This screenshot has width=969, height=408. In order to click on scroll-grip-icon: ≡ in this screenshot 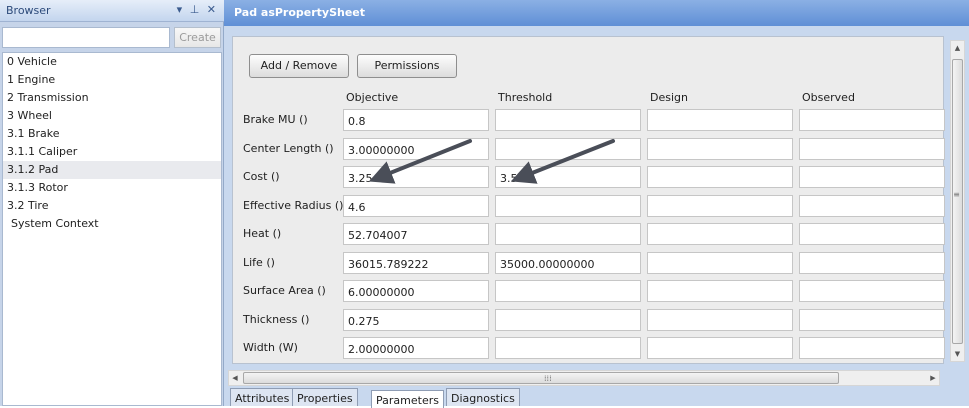, I will do `click(956, 194)`.